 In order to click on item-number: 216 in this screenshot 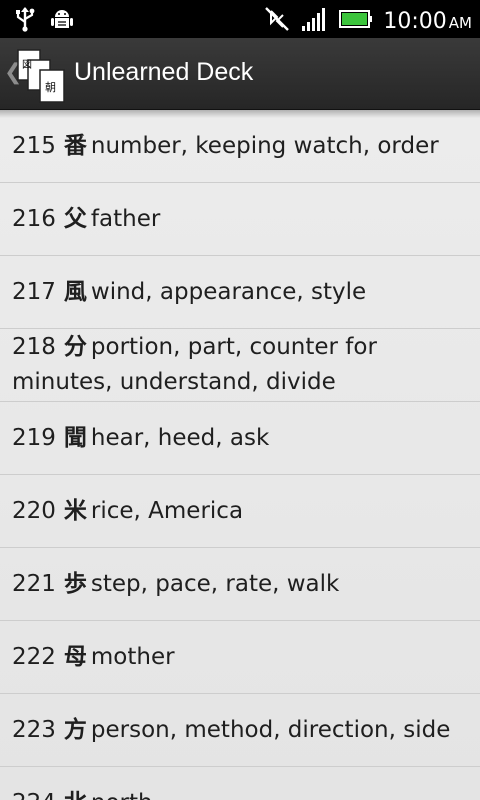, I will do `click(34, 218)`.